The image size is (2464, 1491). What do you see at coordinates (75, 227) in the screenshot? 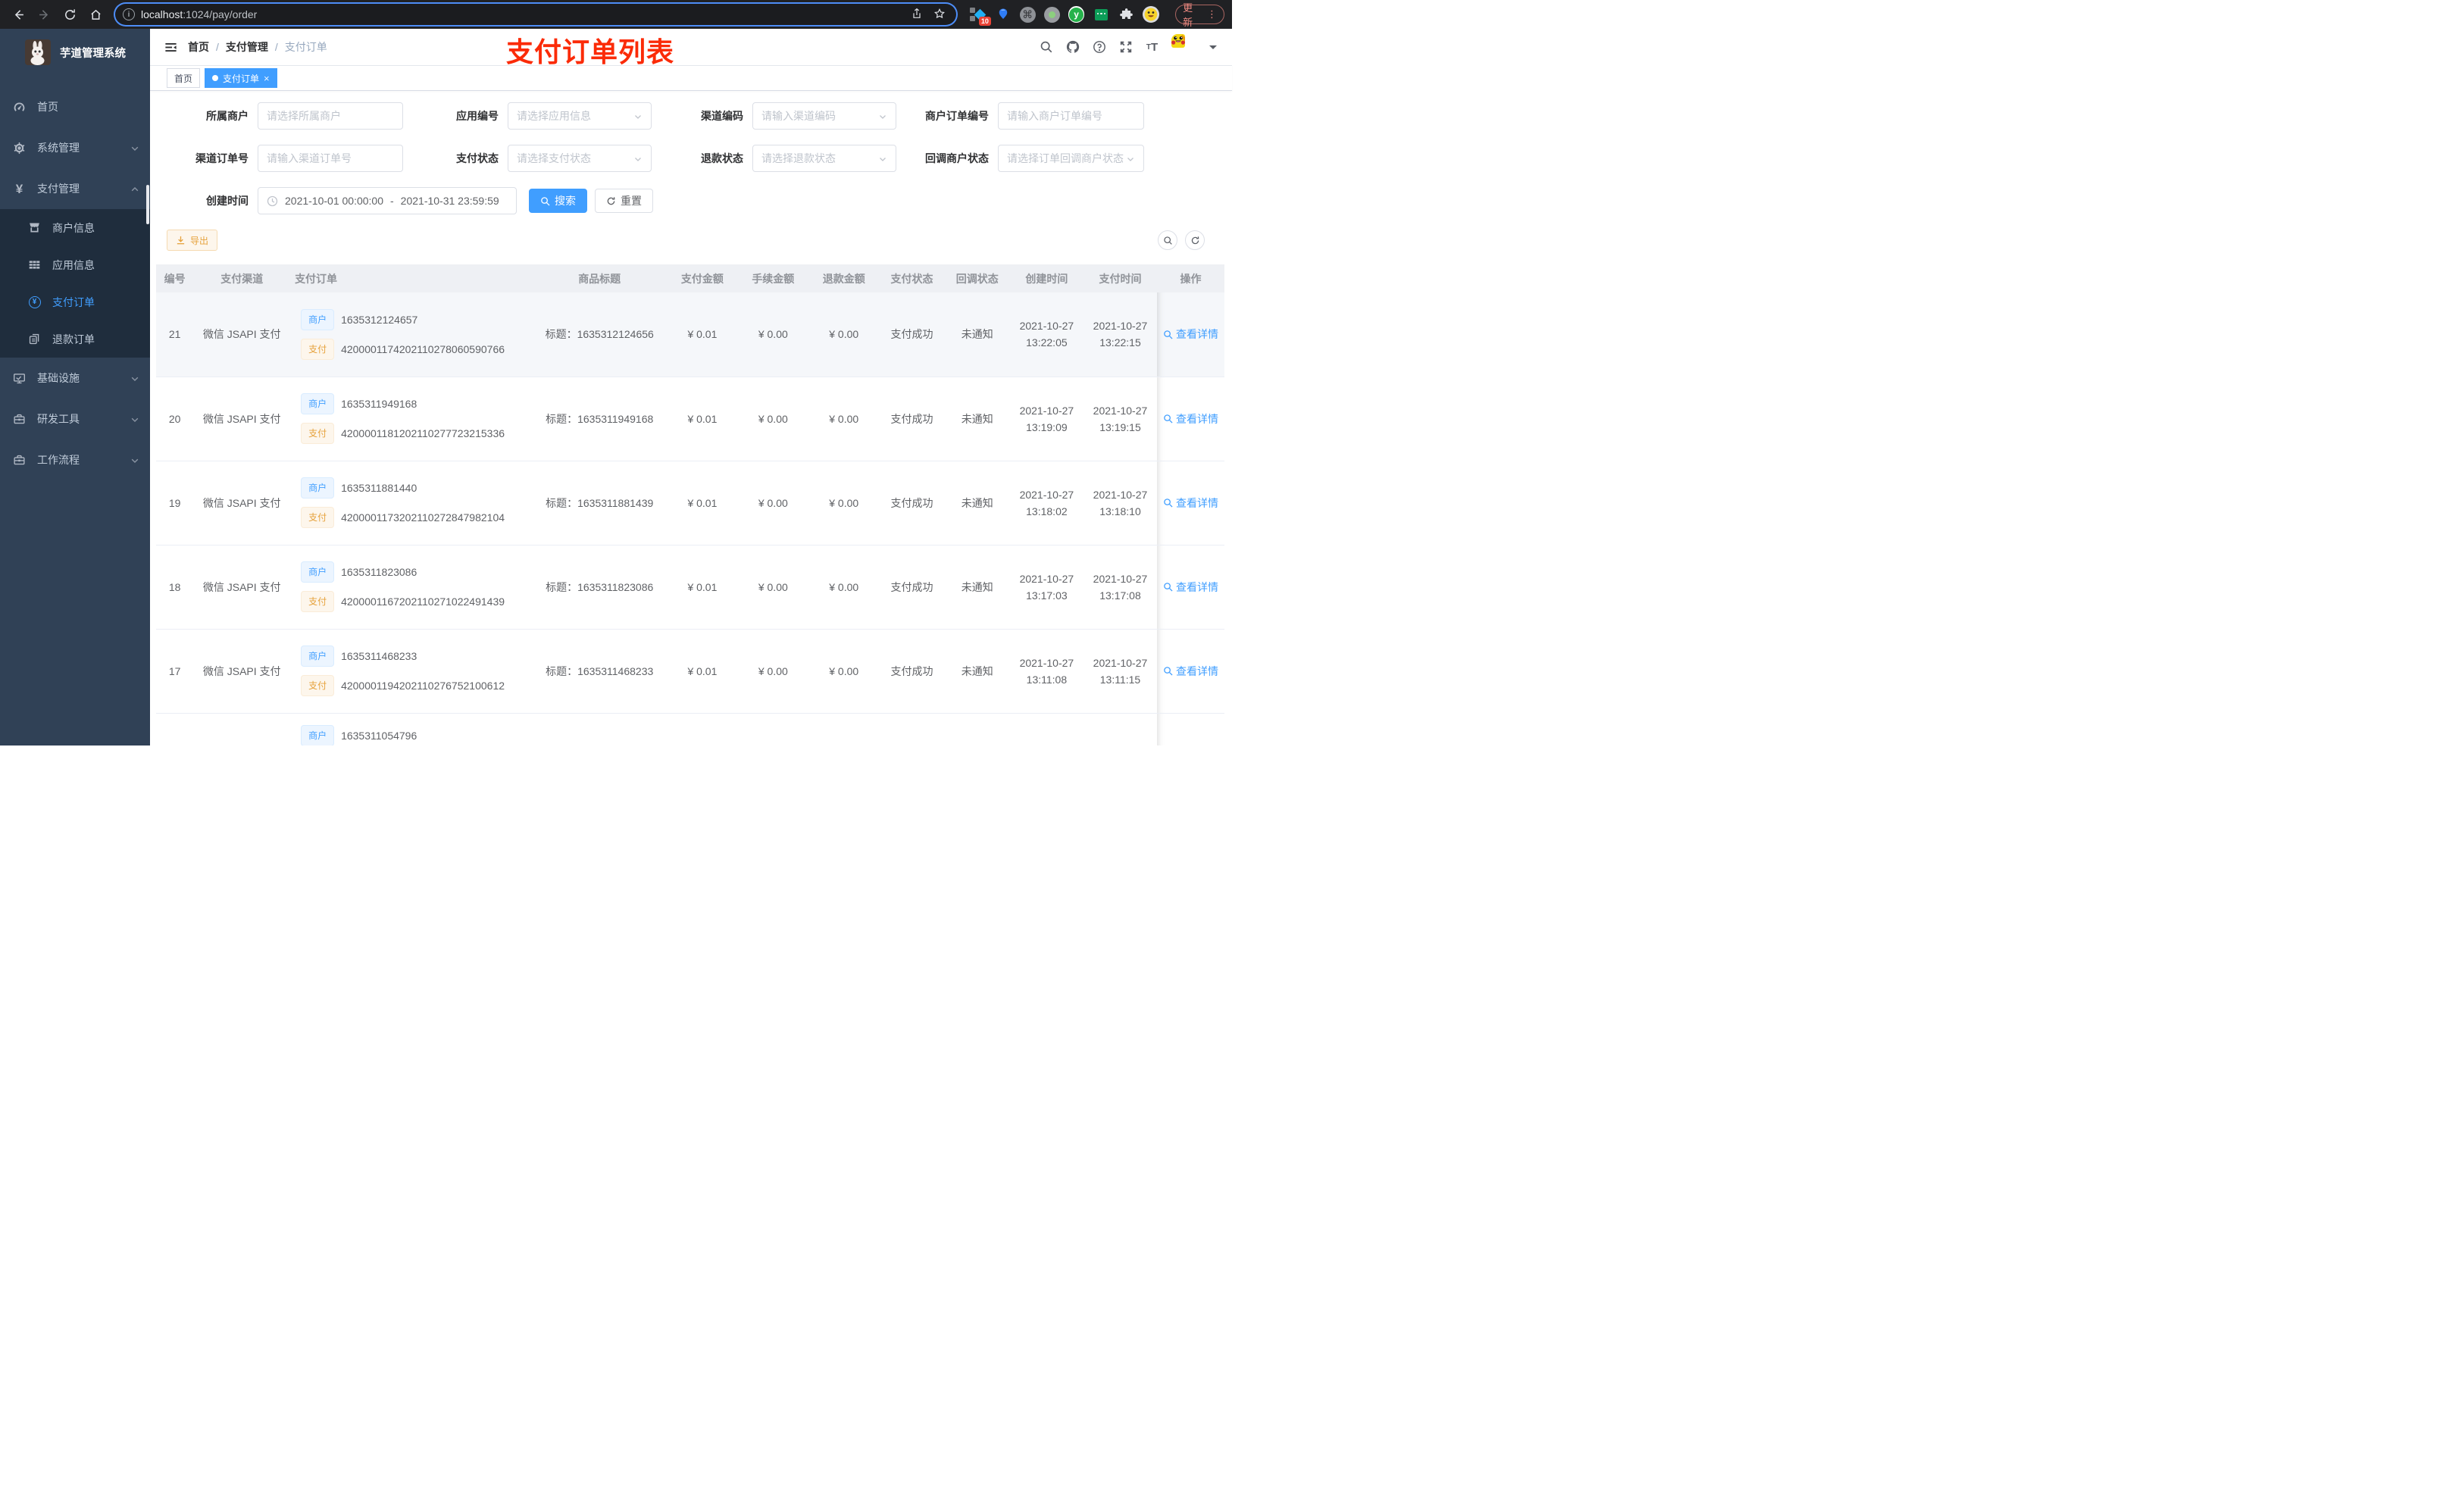
I see `sidebar-item-商户信息: 商户信息` at bounding box center [75, 227].